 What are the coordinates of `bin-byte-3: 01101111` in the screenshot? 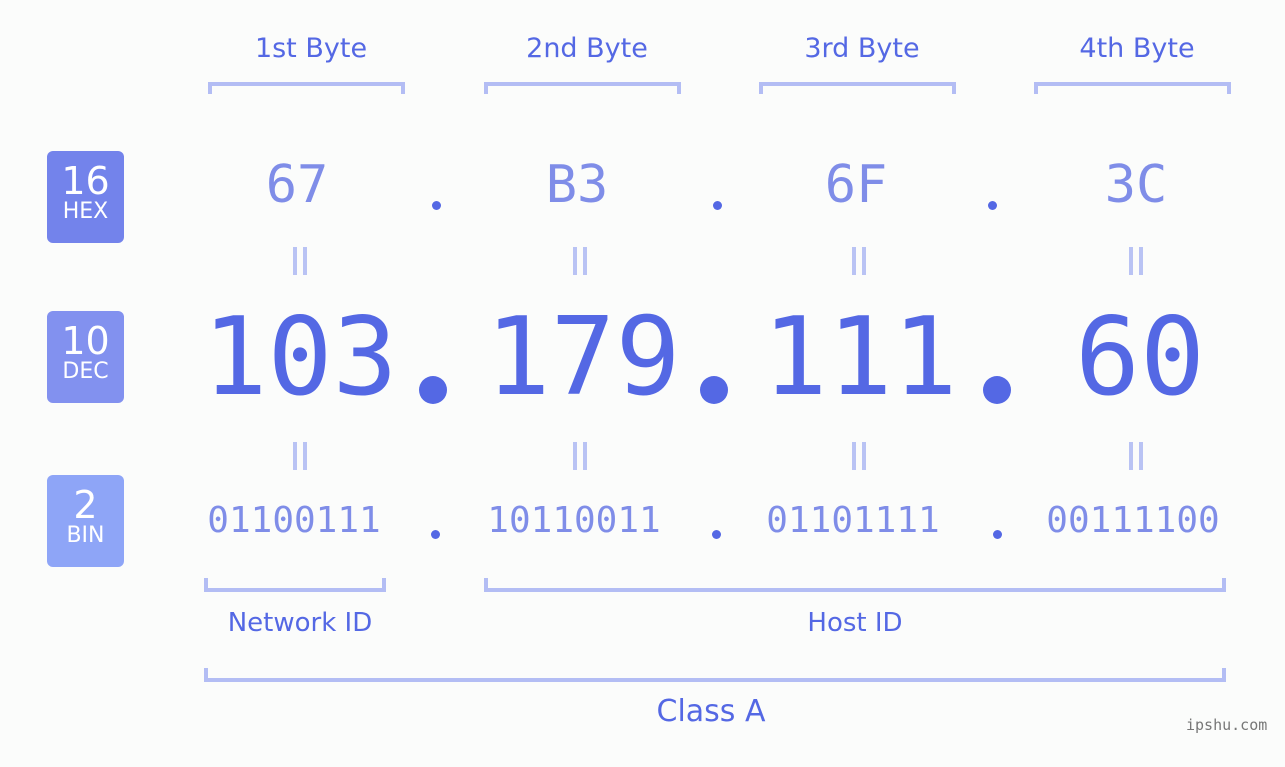 It's located at (853, 520).